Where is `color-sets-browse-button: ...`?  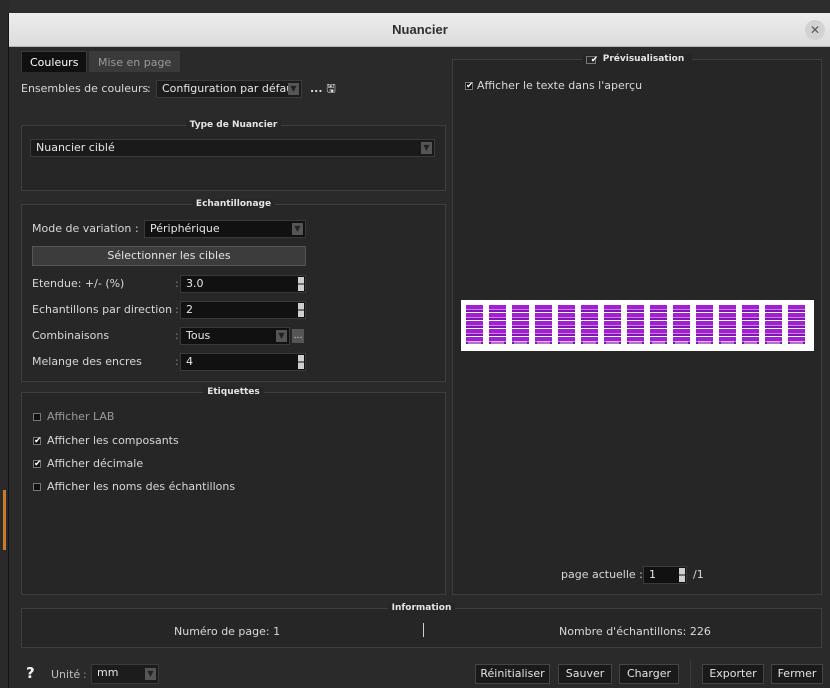 color-sets-browse-button: ... is located at coordinates (316, 88).